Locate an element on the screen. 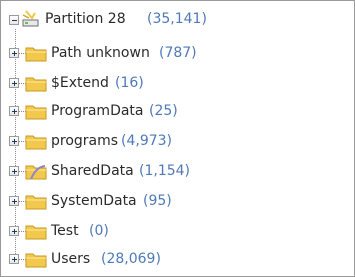  tree-root-partition: Partition 28 (35,141) is located at coordinates (176, 19).